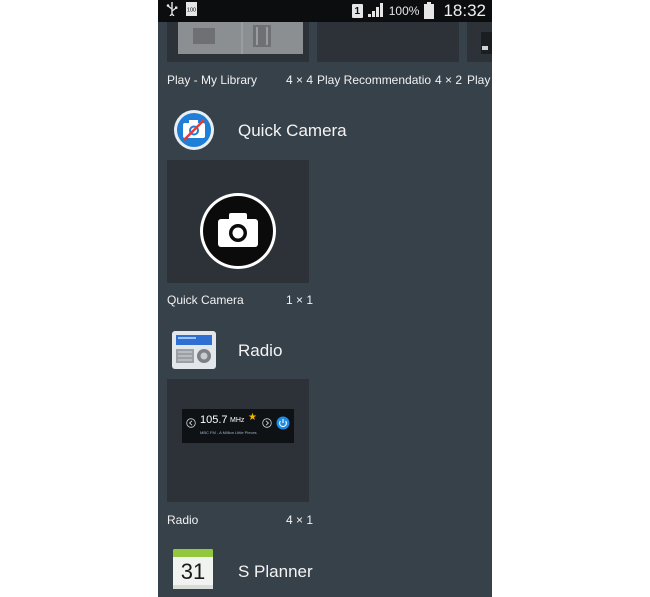  Describe the element at coordinates (388, 42) in the screenshot. I see `widget-thumb-play-recommendations` at that location.